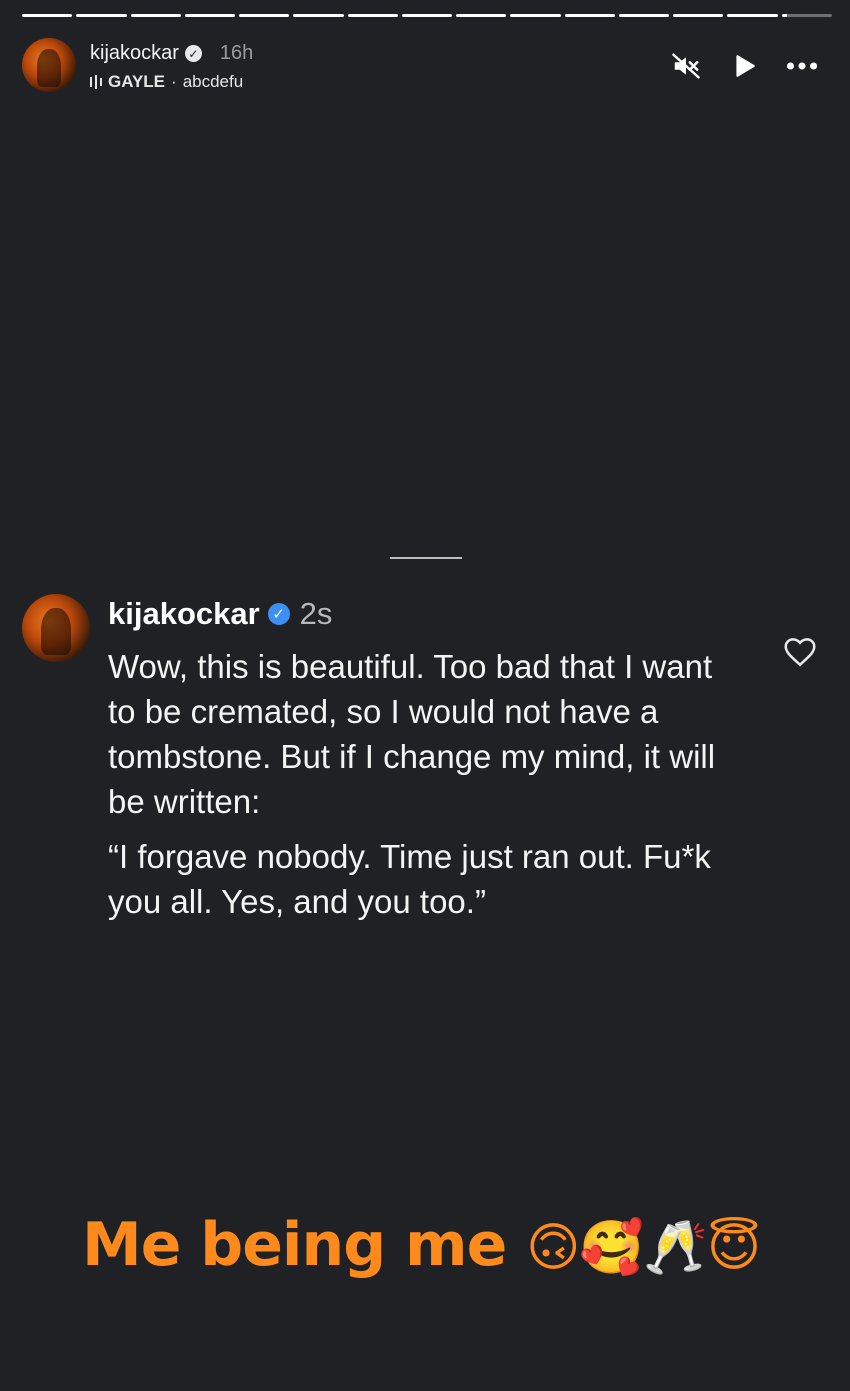 The width and height of the screenshot is (850, 1391). What do you see at coordinates (686, 66) in the screenshot?
I see `mute-icon` at bounding box center [686, 66].